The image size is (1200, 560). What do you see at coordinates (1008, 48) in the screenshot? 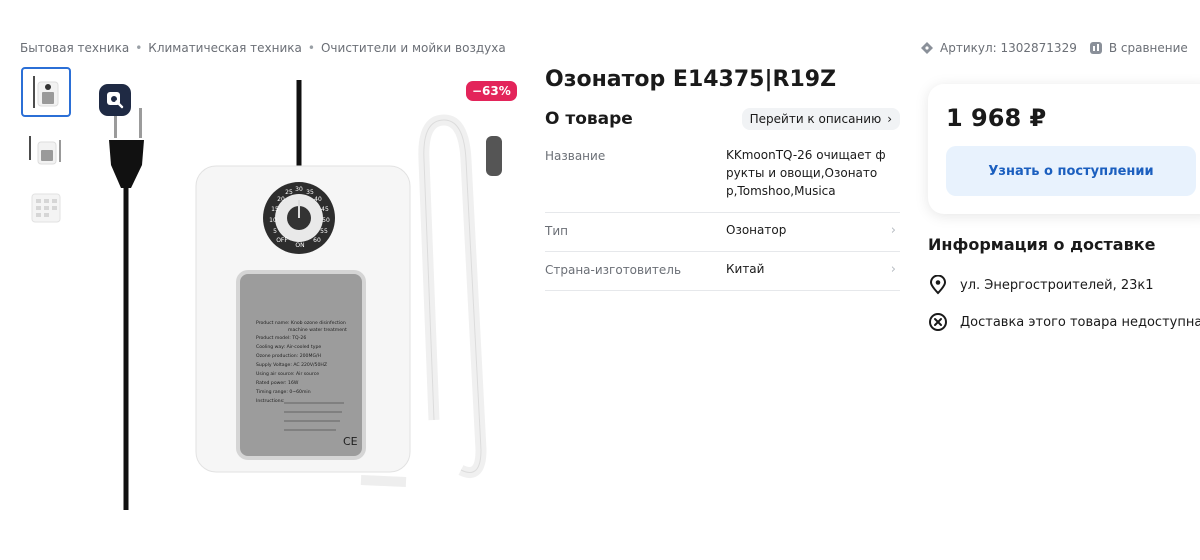
I see `article-label: Артикул: 1302871329` at bounding box center [1008, 48].